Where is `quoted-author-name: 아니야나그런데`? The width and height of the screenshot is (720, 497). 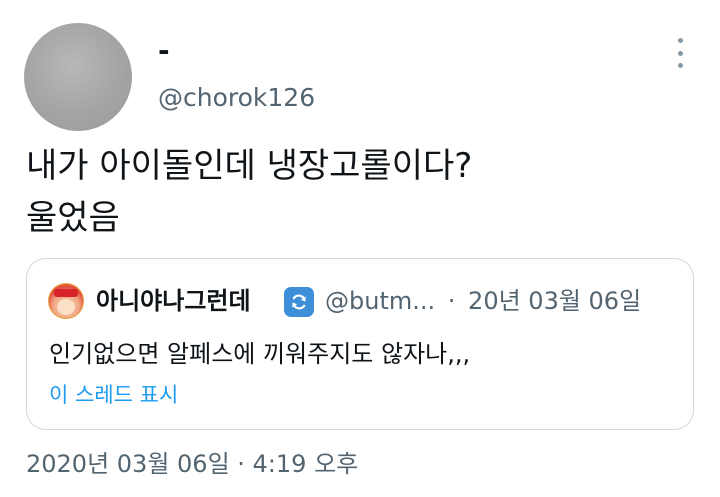 quoted-author-name: 아니야나그런데 is located at coordinates (173, 301).